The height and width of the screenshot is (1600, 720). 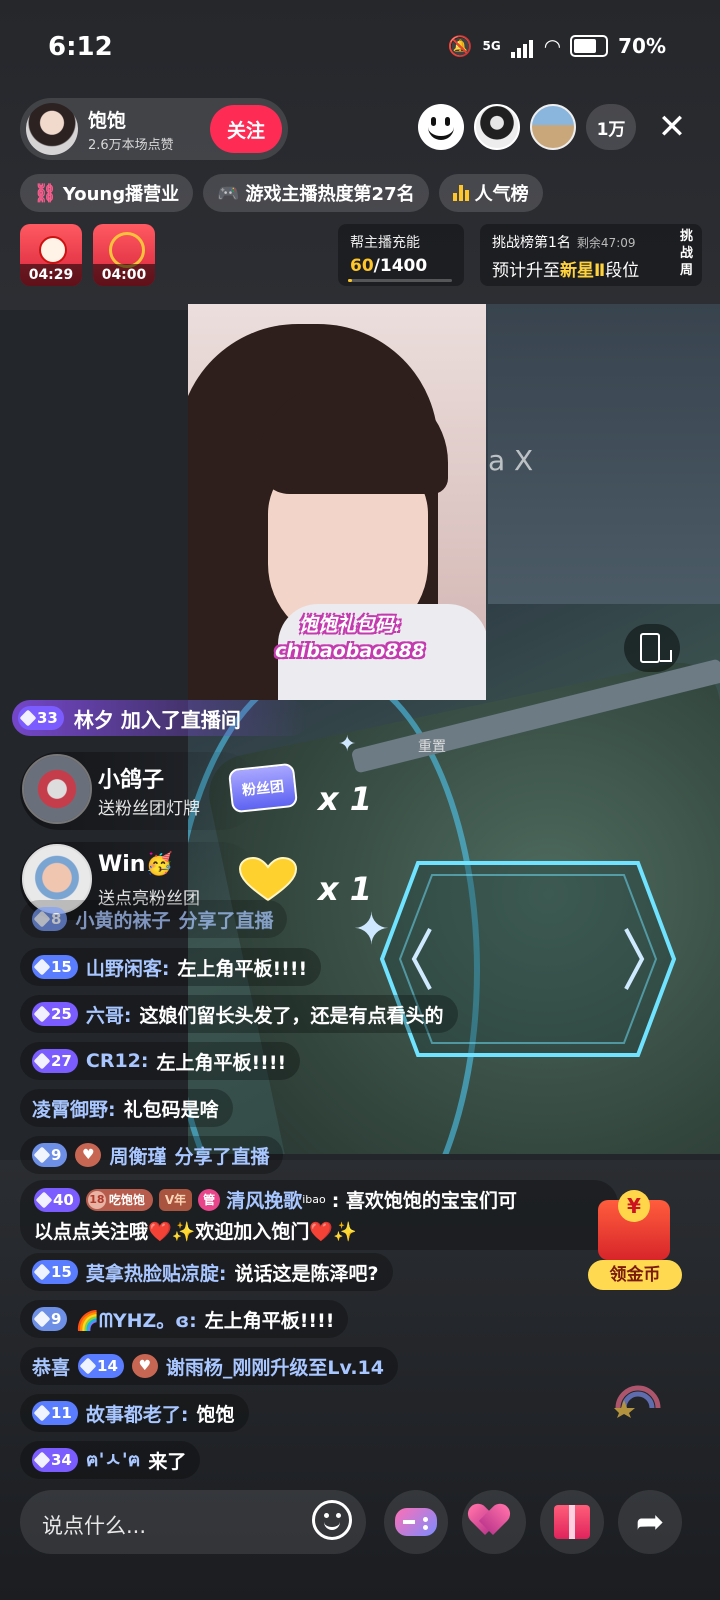 I want to click on status-icons: 🔕 5G ◠ 70%, so click(x=557, y=46).